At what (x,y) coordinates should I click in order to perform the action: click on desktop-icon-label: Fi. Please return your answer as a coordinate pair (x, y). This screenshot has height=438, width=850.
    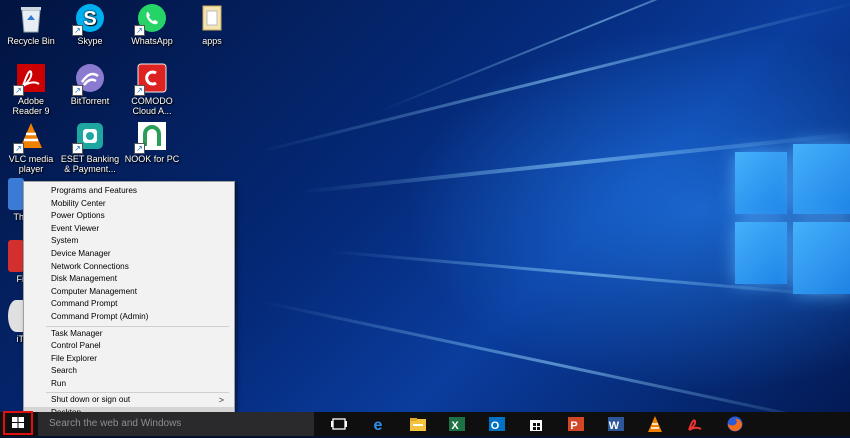
    Looking at the image, I should click on (20, 279).